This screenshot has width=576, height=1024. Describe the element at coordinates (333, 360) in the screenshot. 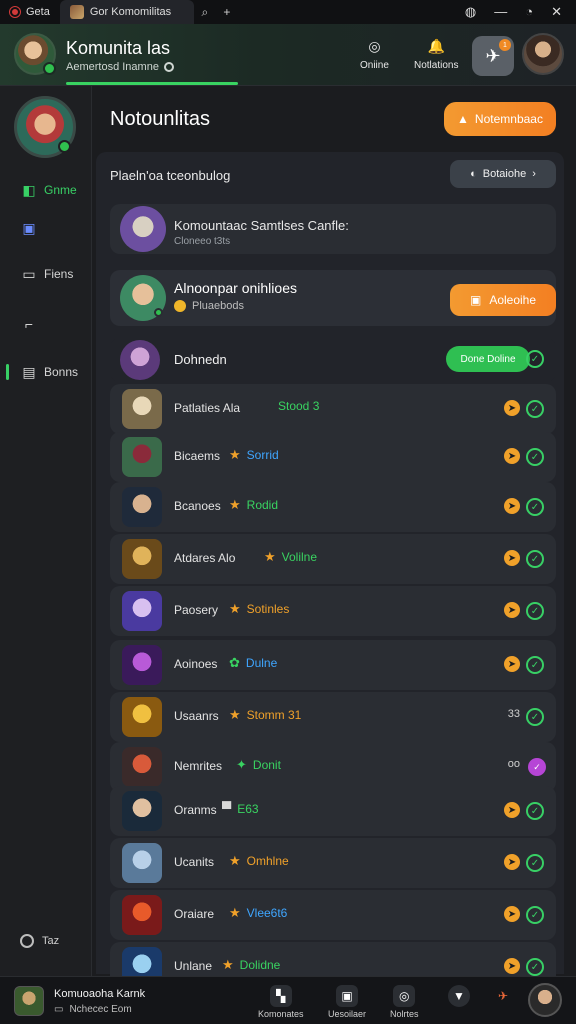

I see `member-row-highlight: Dohnedn Done Doline ✓` at that location.